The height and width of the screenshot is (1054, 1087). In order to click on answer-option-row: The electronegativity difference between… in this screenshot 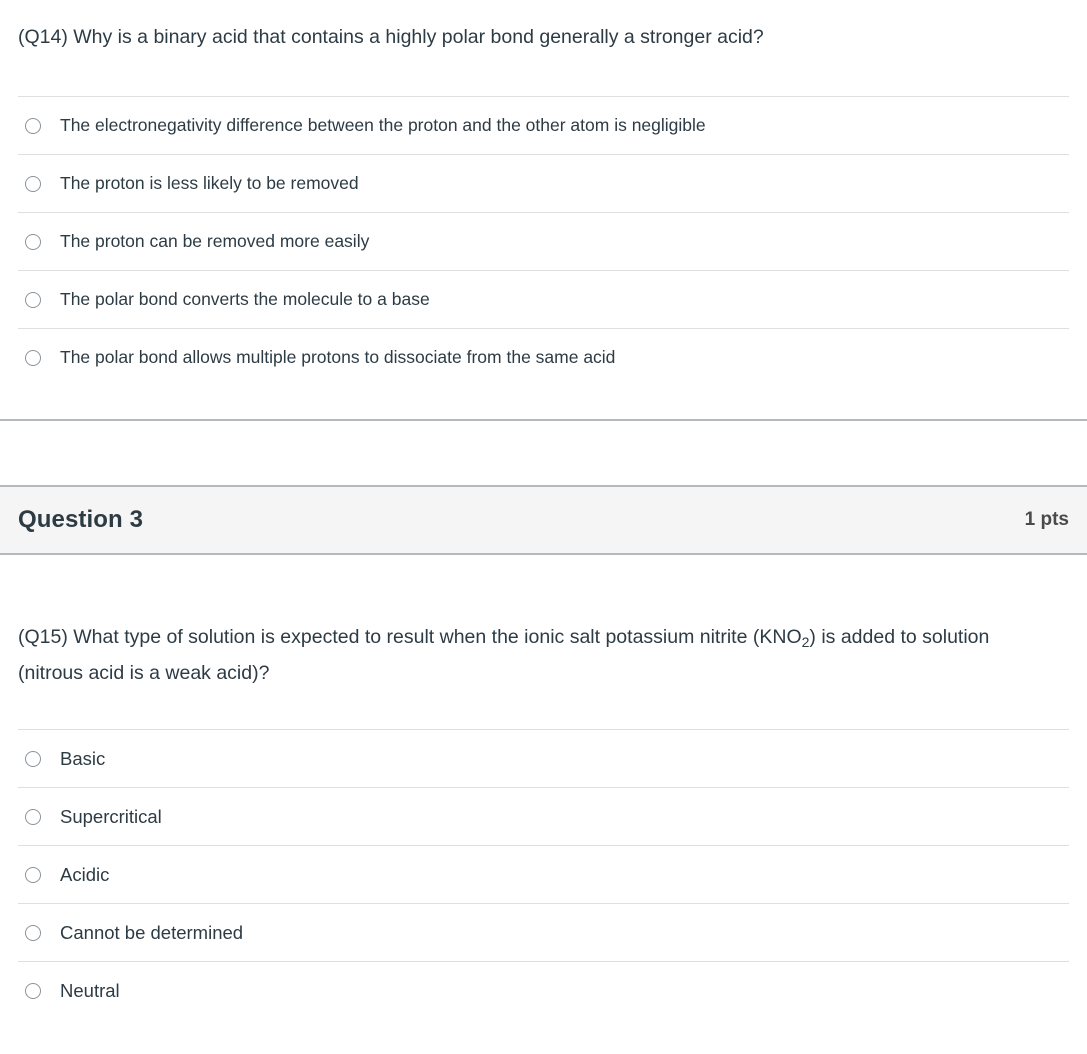, I will do `click(543, 125)`.